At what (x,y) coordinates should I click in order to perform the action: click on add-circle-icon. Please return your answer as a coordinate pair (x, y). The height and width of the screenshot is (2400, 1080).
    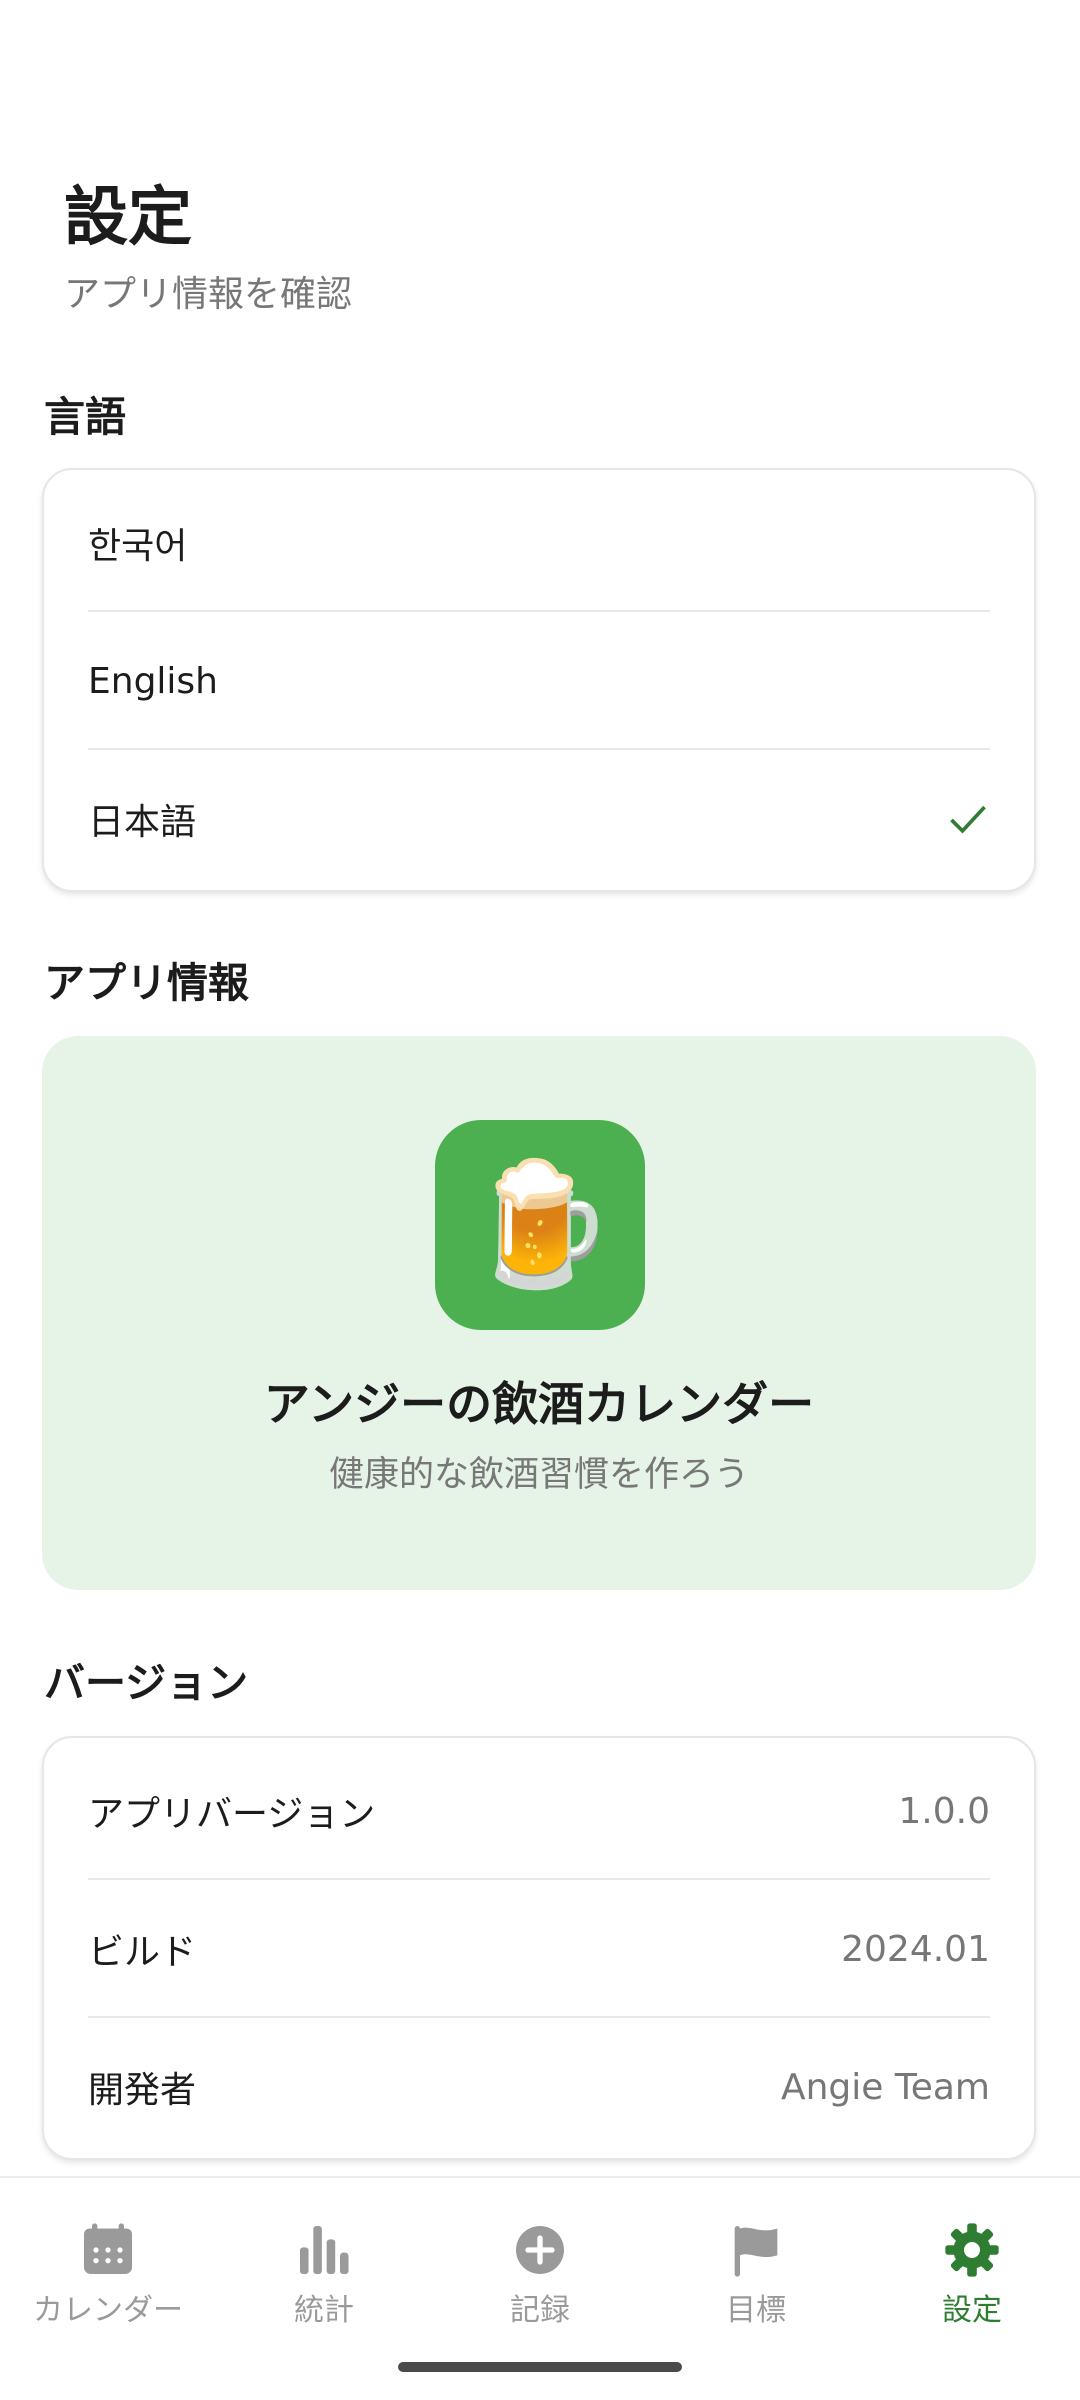
    Looking at the image, I should click on (540, 2250).